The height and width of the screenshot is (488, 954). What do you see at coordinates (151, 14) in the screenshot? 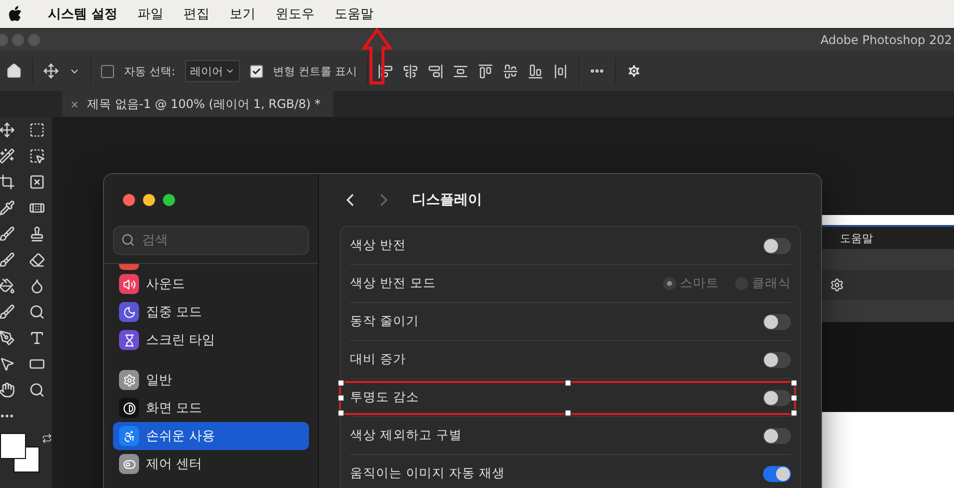
I see `menu-item: 파일` at bounding box center [151, 14].